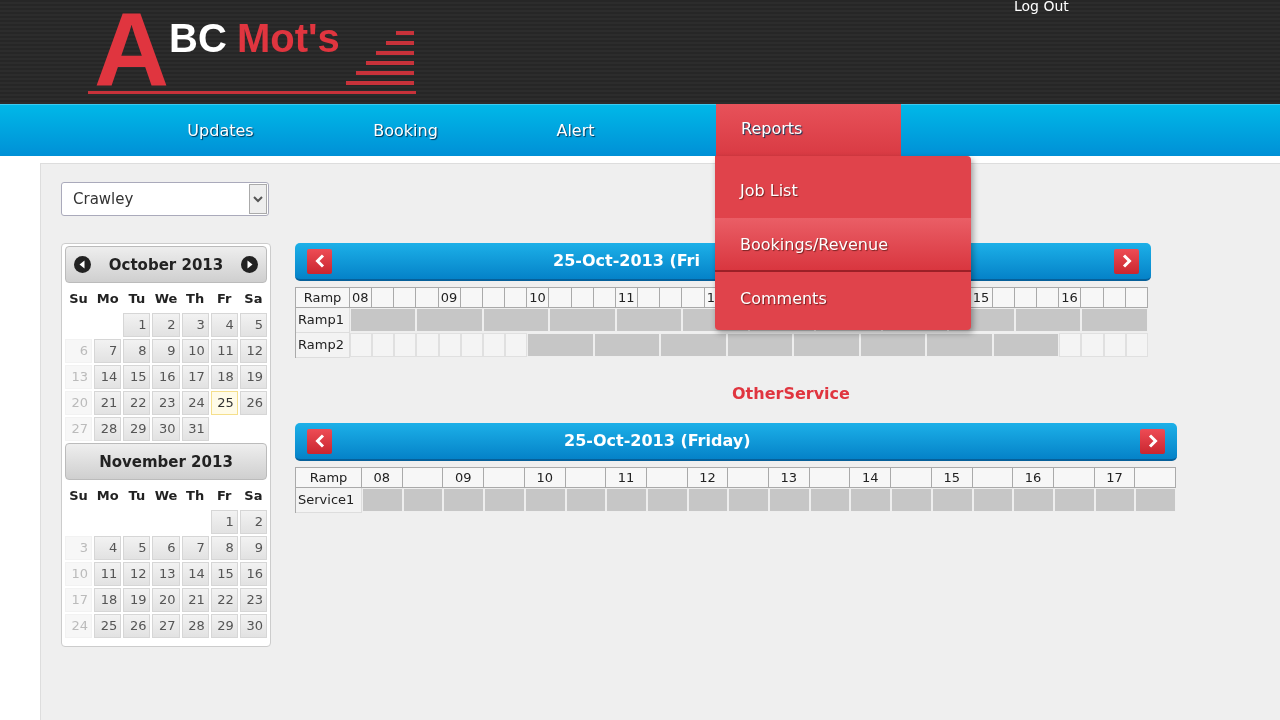 This screenshot has width=1280, height=720. I want to click on logo-text: BC, so click(198, 38).